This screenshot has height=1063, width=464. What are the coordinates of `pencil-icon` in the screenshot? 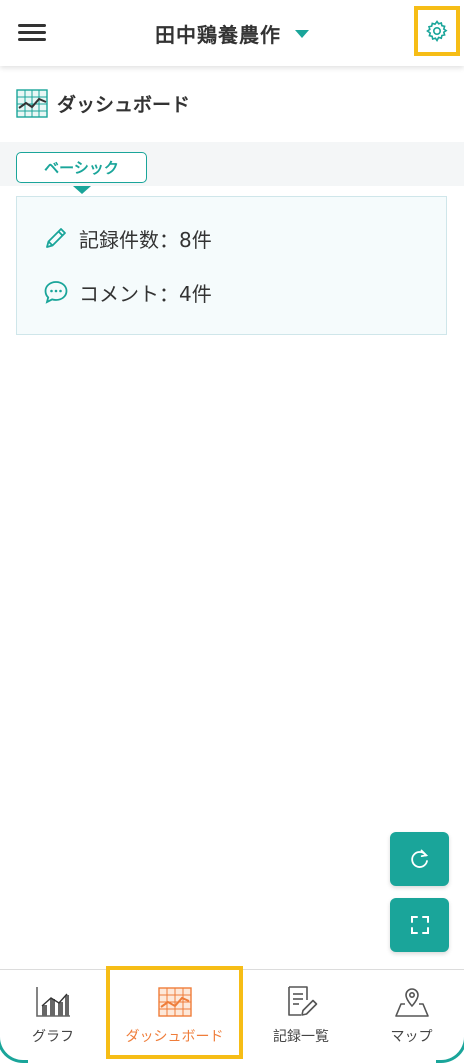 It's located at (56, 238).